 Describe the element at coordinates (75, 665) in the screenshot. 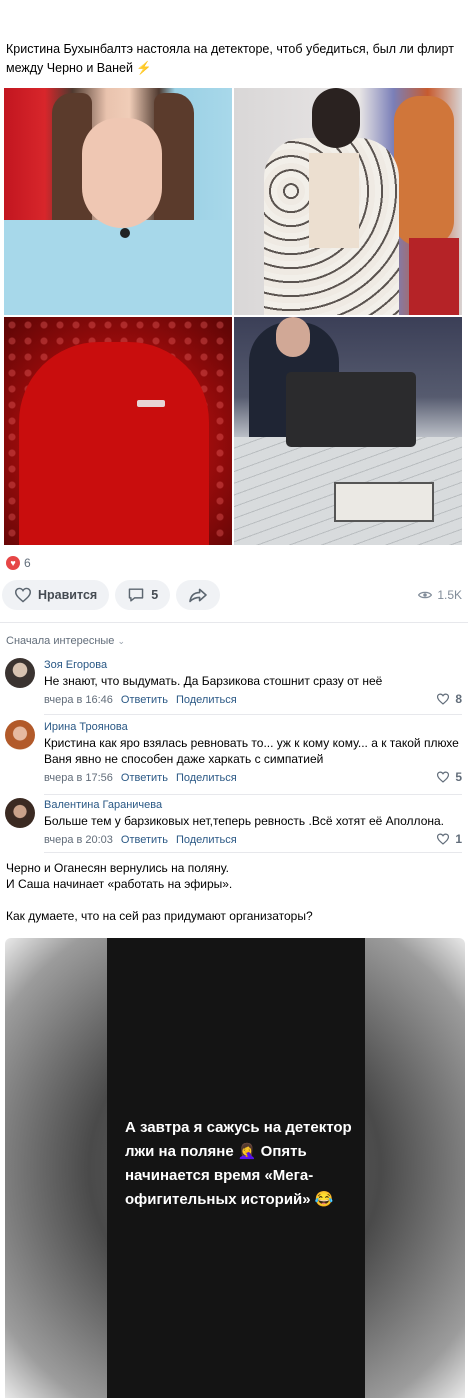

I see `comment-author: Зоя Егорова` at that location.